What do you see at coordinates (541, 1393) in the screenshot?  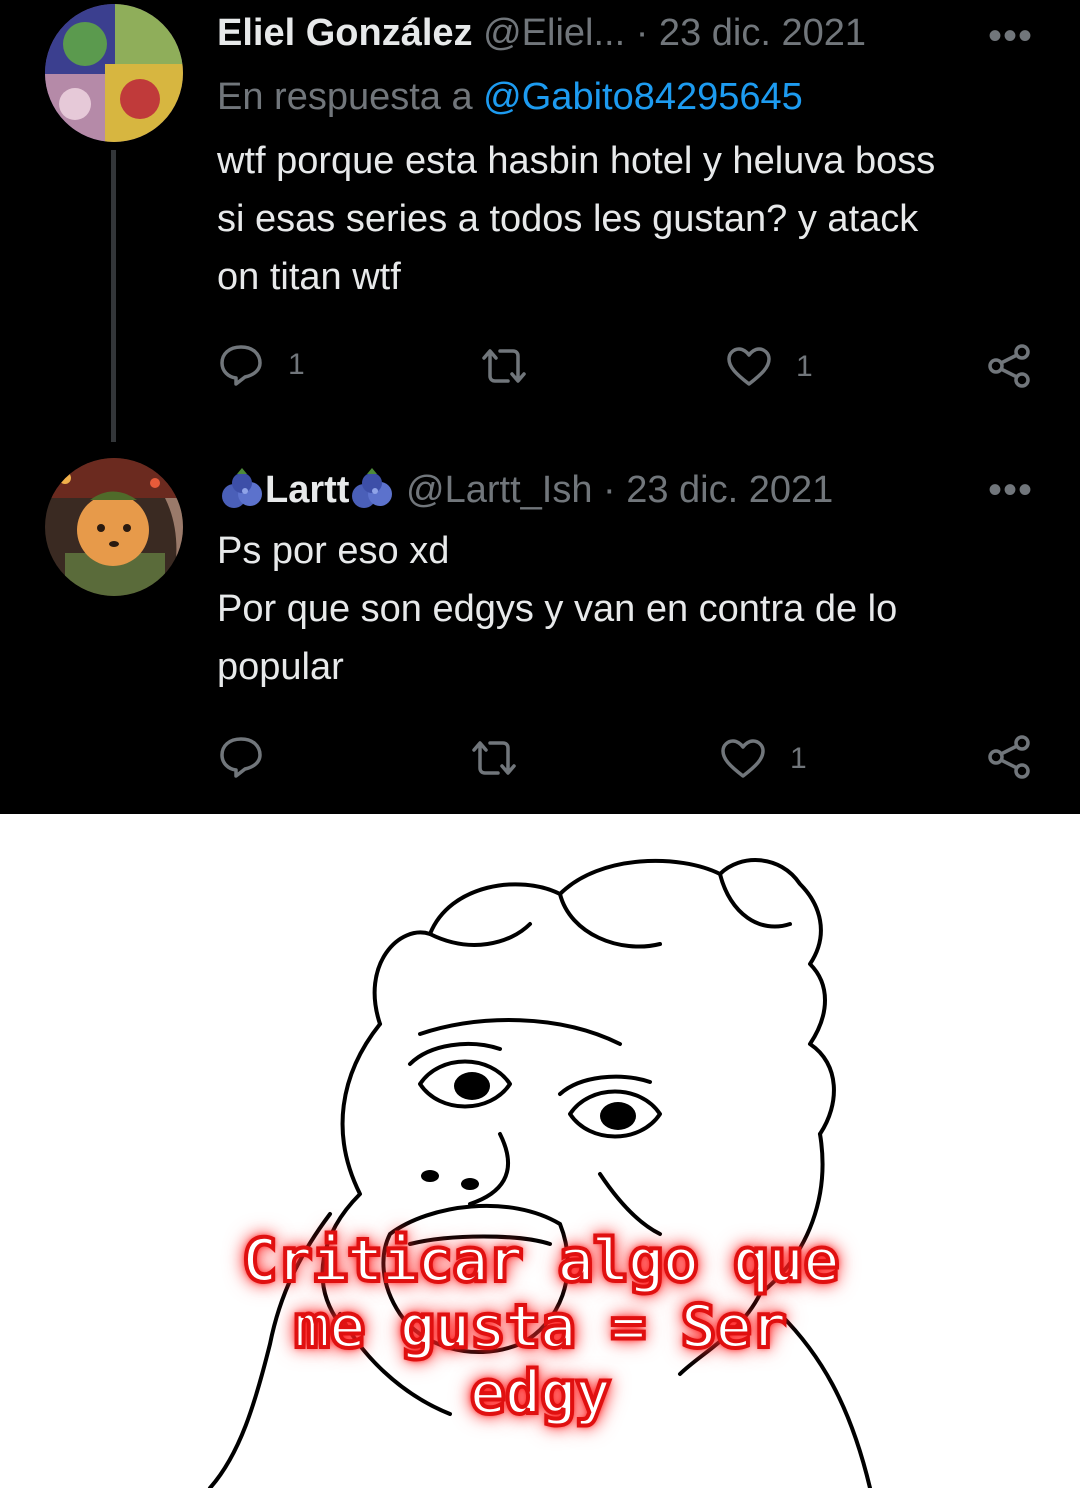 I see `meme-caption-line: edgy` at bounding box center [541, 1393].